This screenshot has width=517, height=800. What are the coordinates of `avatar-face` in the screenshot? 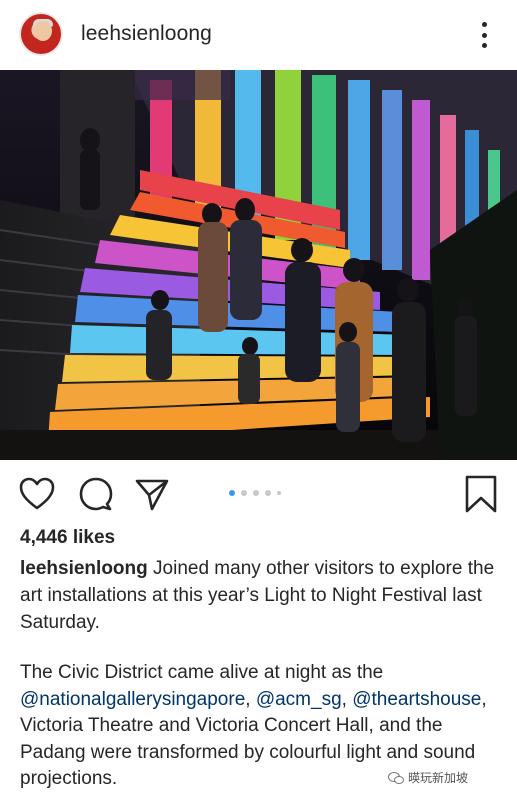 It's located at (43, 31).